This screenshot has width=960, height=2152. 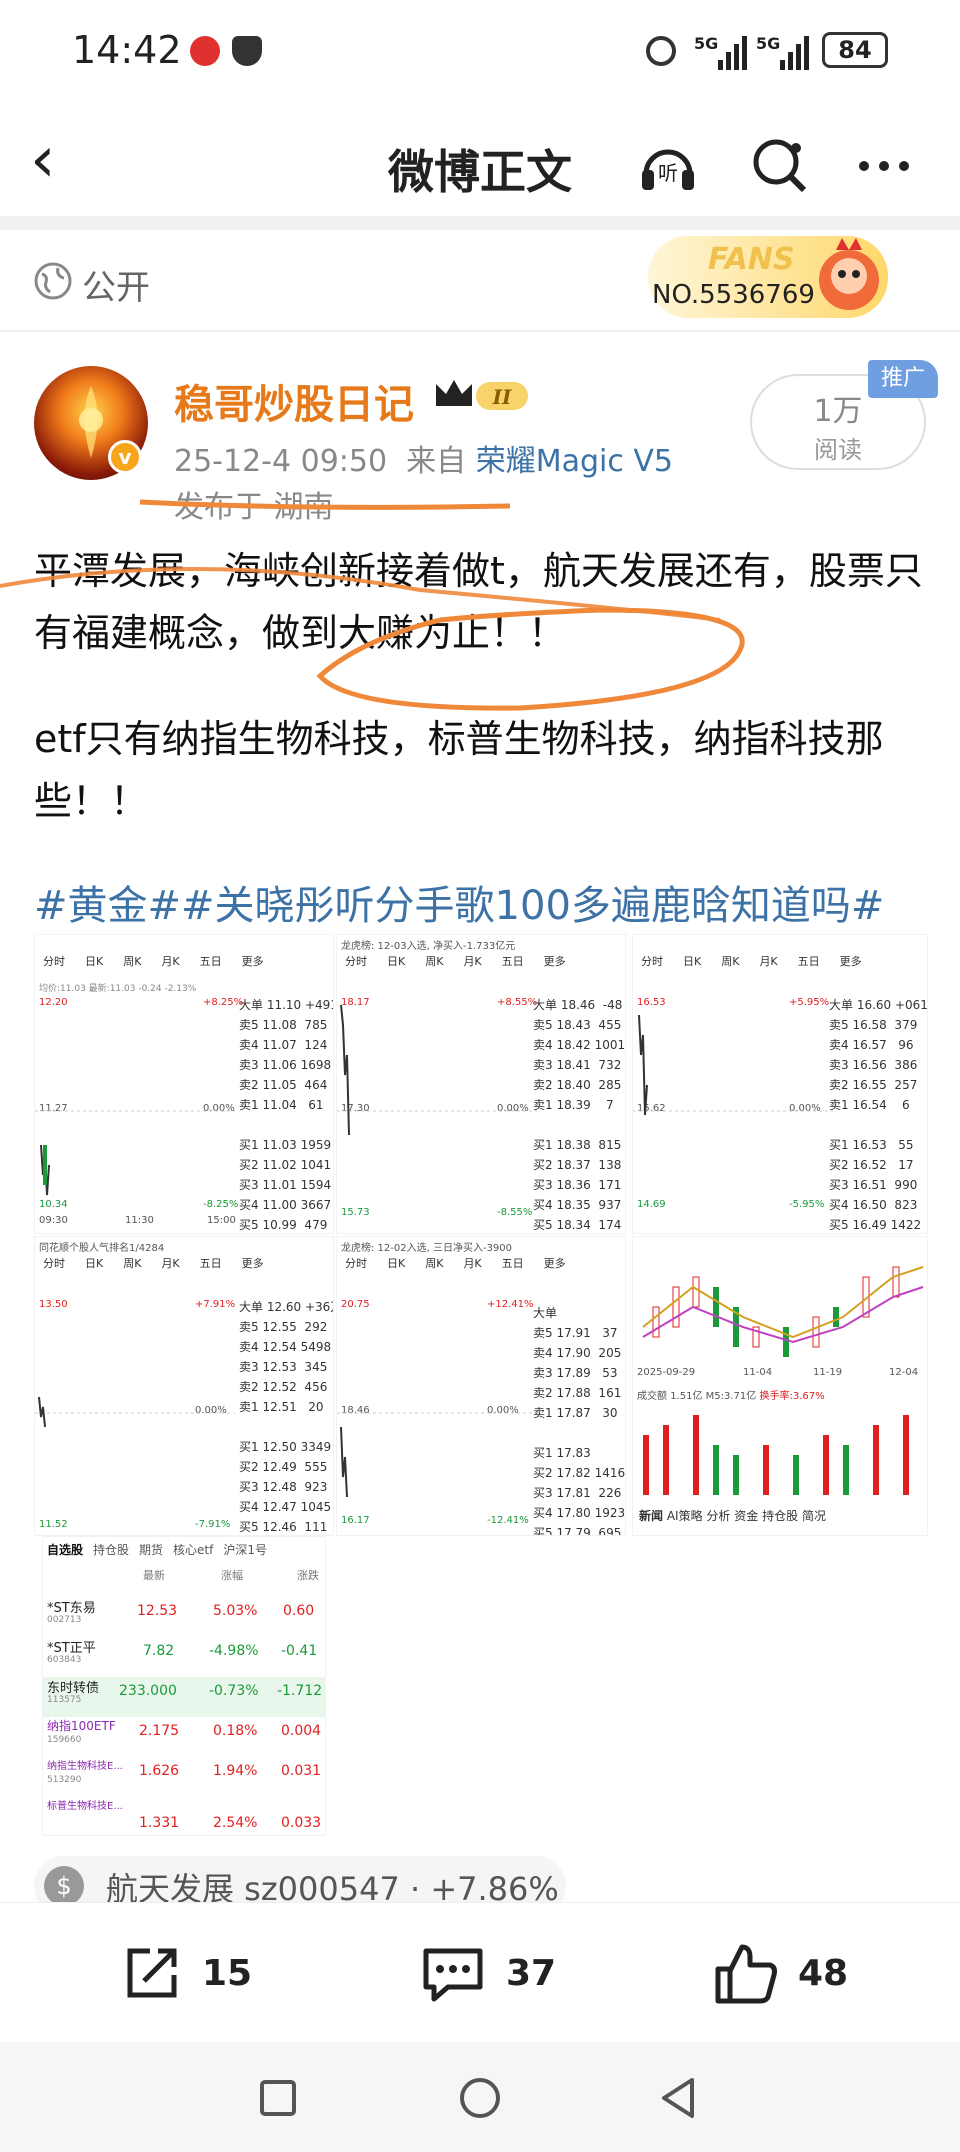 I want to click on system-nav-bar, so click(x=480, y=2097).